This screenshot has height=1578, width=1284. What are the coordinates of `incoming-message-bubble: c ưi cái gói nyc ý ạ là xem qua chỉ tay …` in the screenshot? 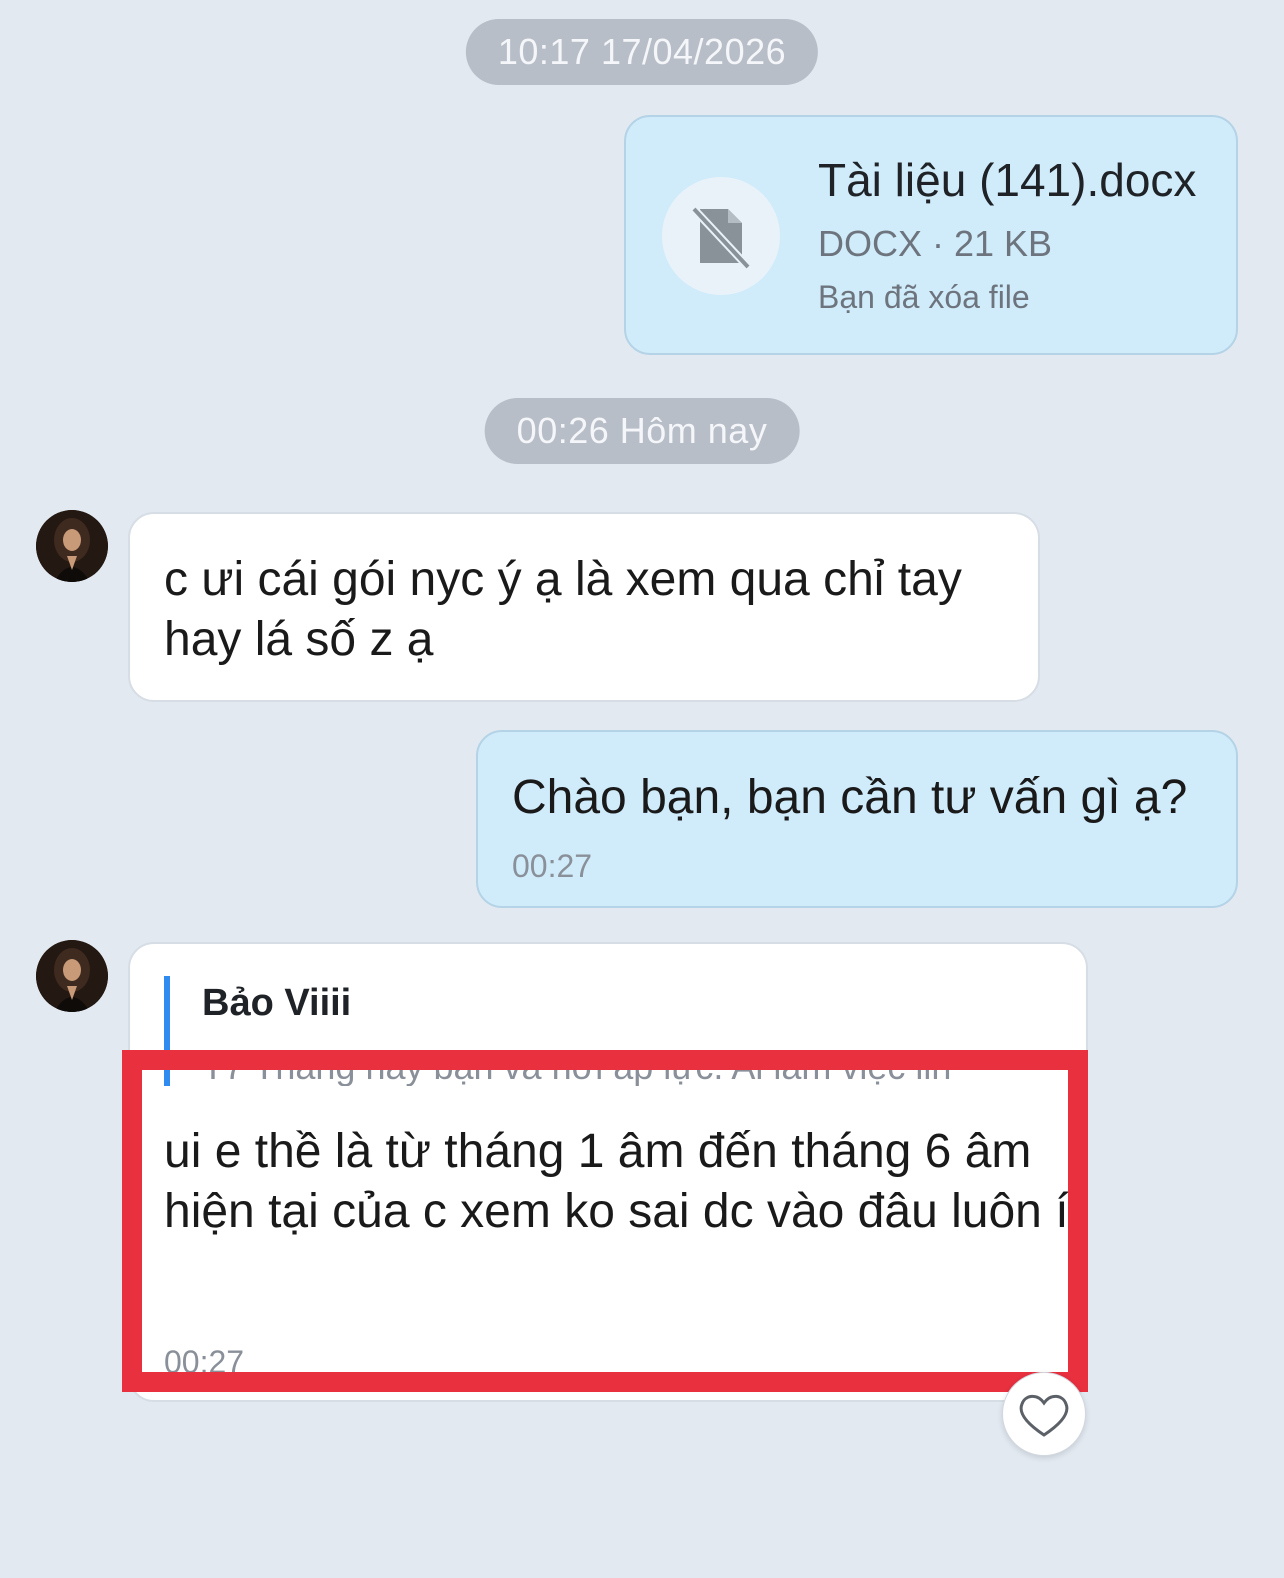 It's located at (584, 607).